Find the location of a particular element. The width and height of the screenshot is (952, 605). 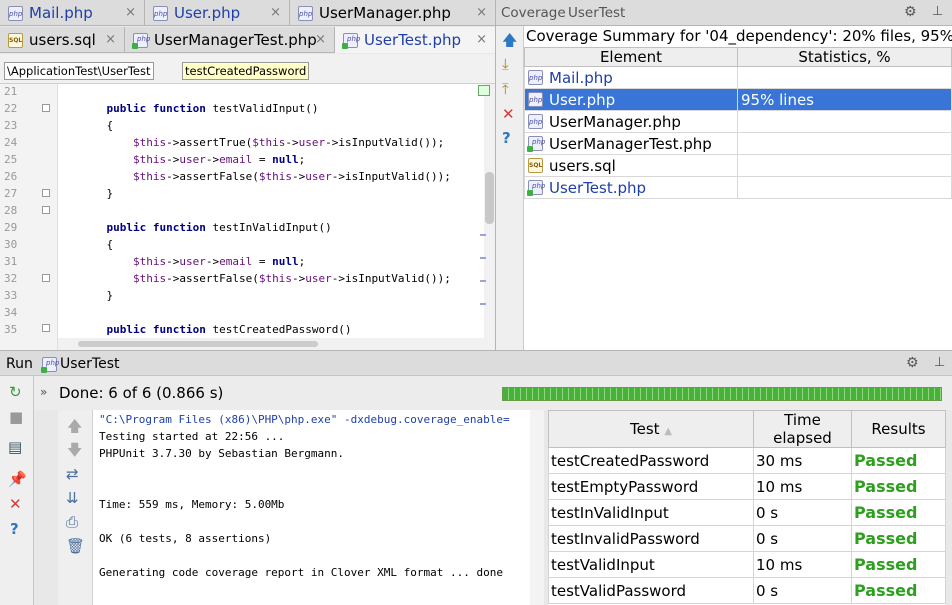

layout-icon: ▤ is located at coordinates (15, 447).